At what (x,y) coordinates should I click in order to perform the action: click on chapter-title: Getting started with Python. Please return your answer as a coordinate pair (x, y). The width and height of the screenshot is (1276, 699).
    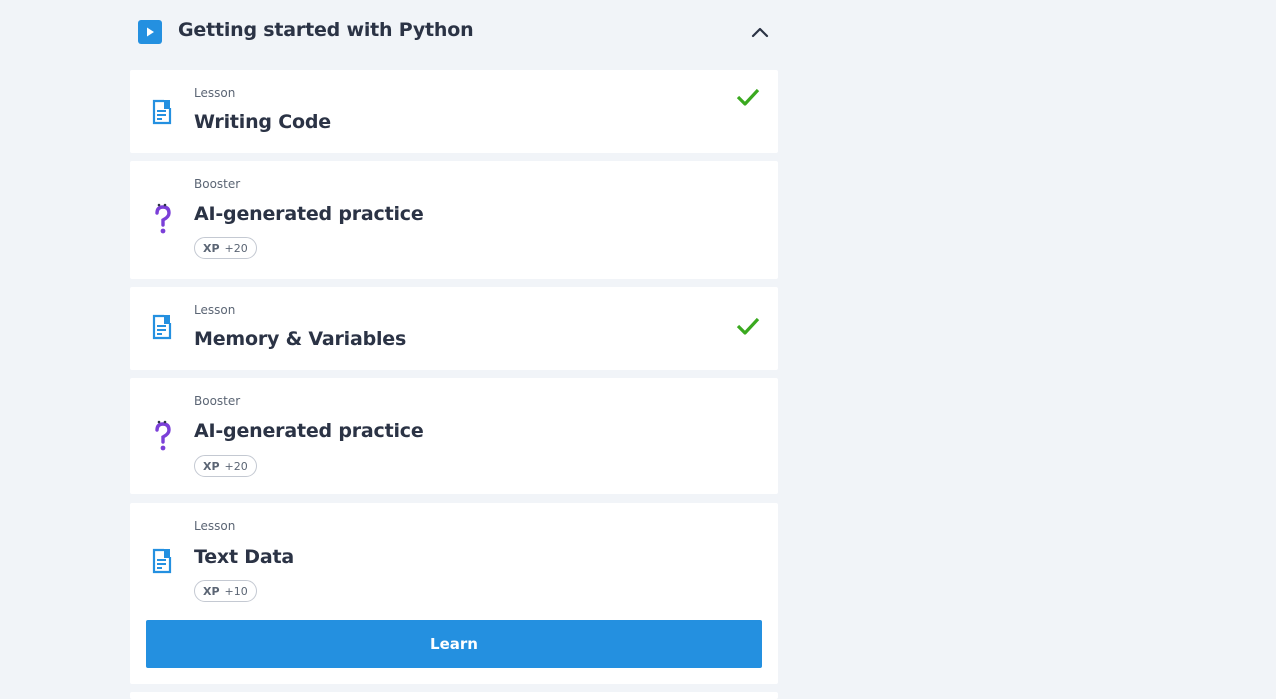
    Looking at the image, I should click on (326, 30).